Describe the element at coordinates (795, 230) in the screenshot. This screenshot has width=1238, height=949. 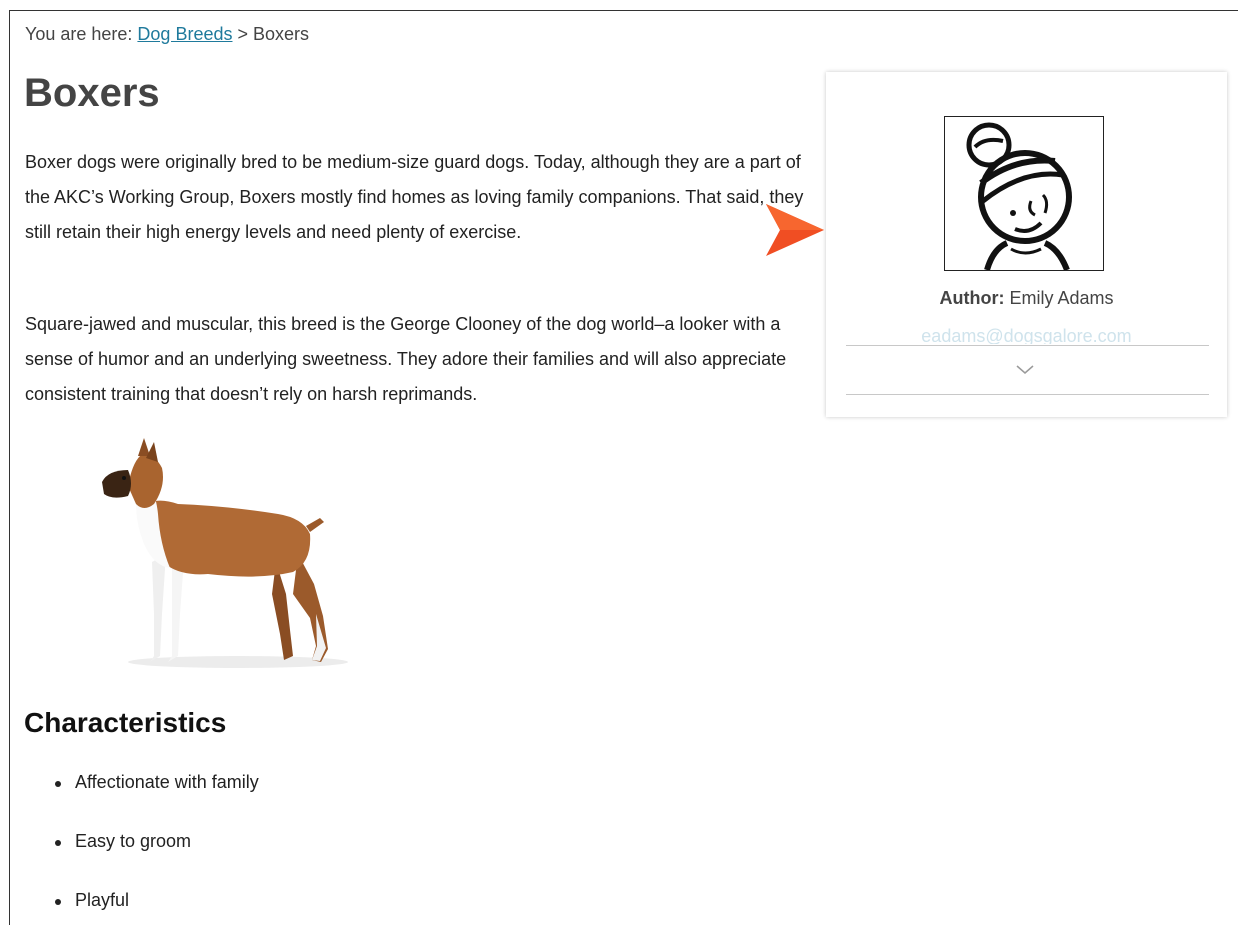
I see `pointer-arrow-icon` at that location.